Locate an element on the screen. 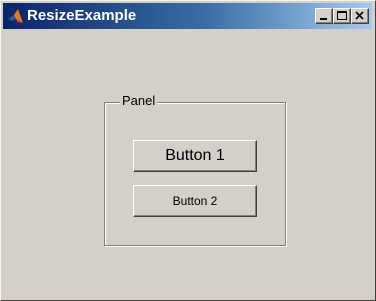 The image size is (376, 301). close-button is located at coordinates (360, 16).